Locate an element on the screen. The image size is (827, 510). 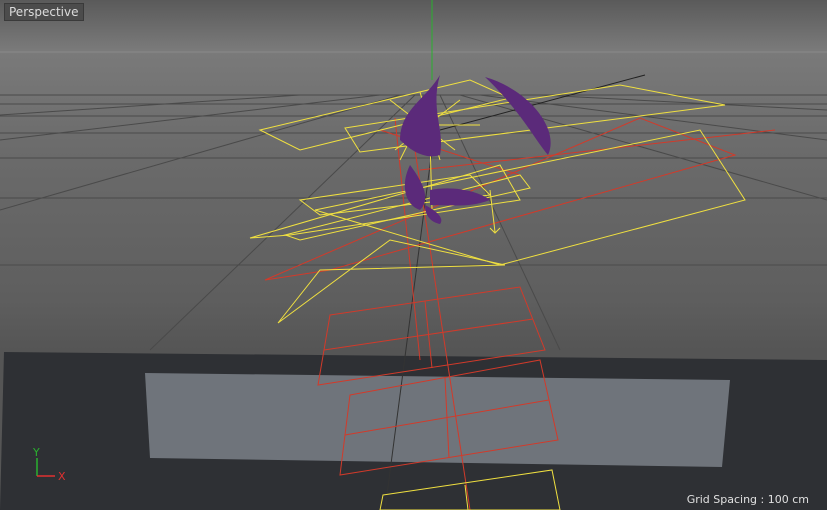
purple-mesh is located at coordinates (475, 149).